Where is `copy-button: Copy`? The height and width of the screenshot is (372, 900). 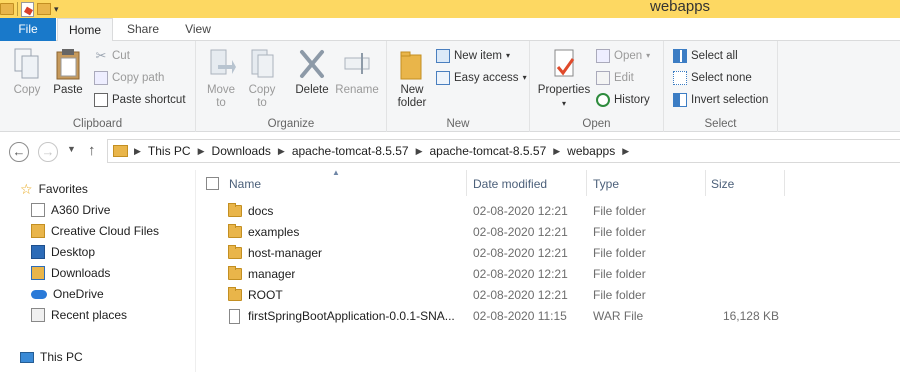 copy-button: Copy is located at coordinates (27, 72).